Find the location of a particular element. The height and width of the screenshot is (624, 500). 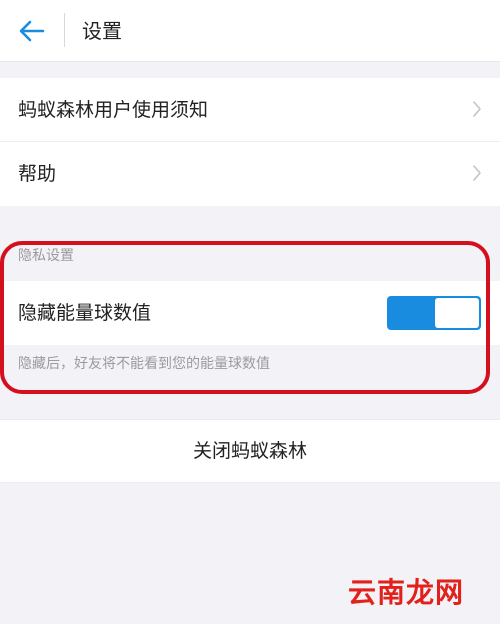

arrow-left-icon is located at coordinates (32, 31).